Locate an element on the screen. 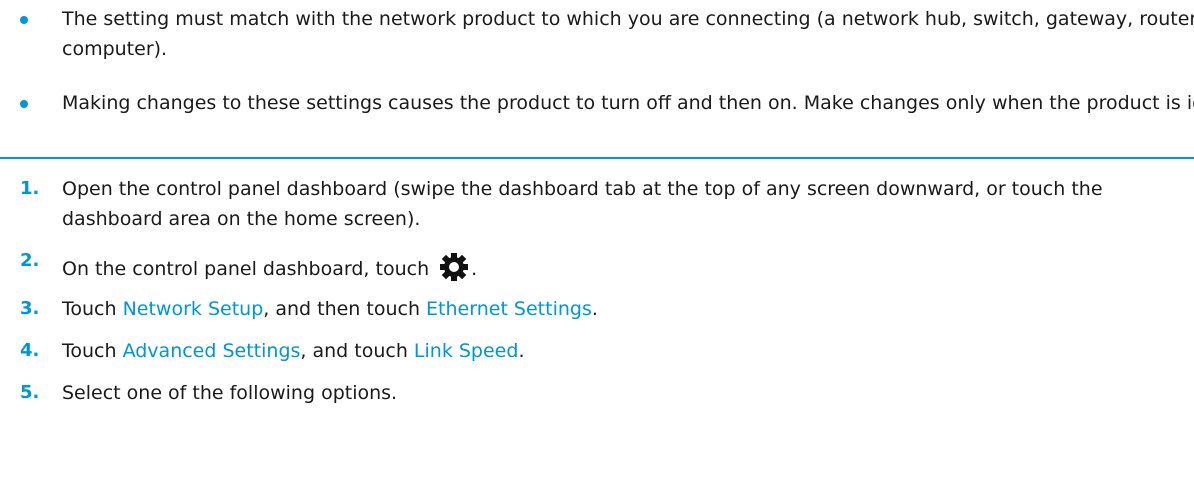 The height and width of the screenshot is (484, 1194). step-text: On the control panel dashboard, touch is located at coordinates (246, 269).